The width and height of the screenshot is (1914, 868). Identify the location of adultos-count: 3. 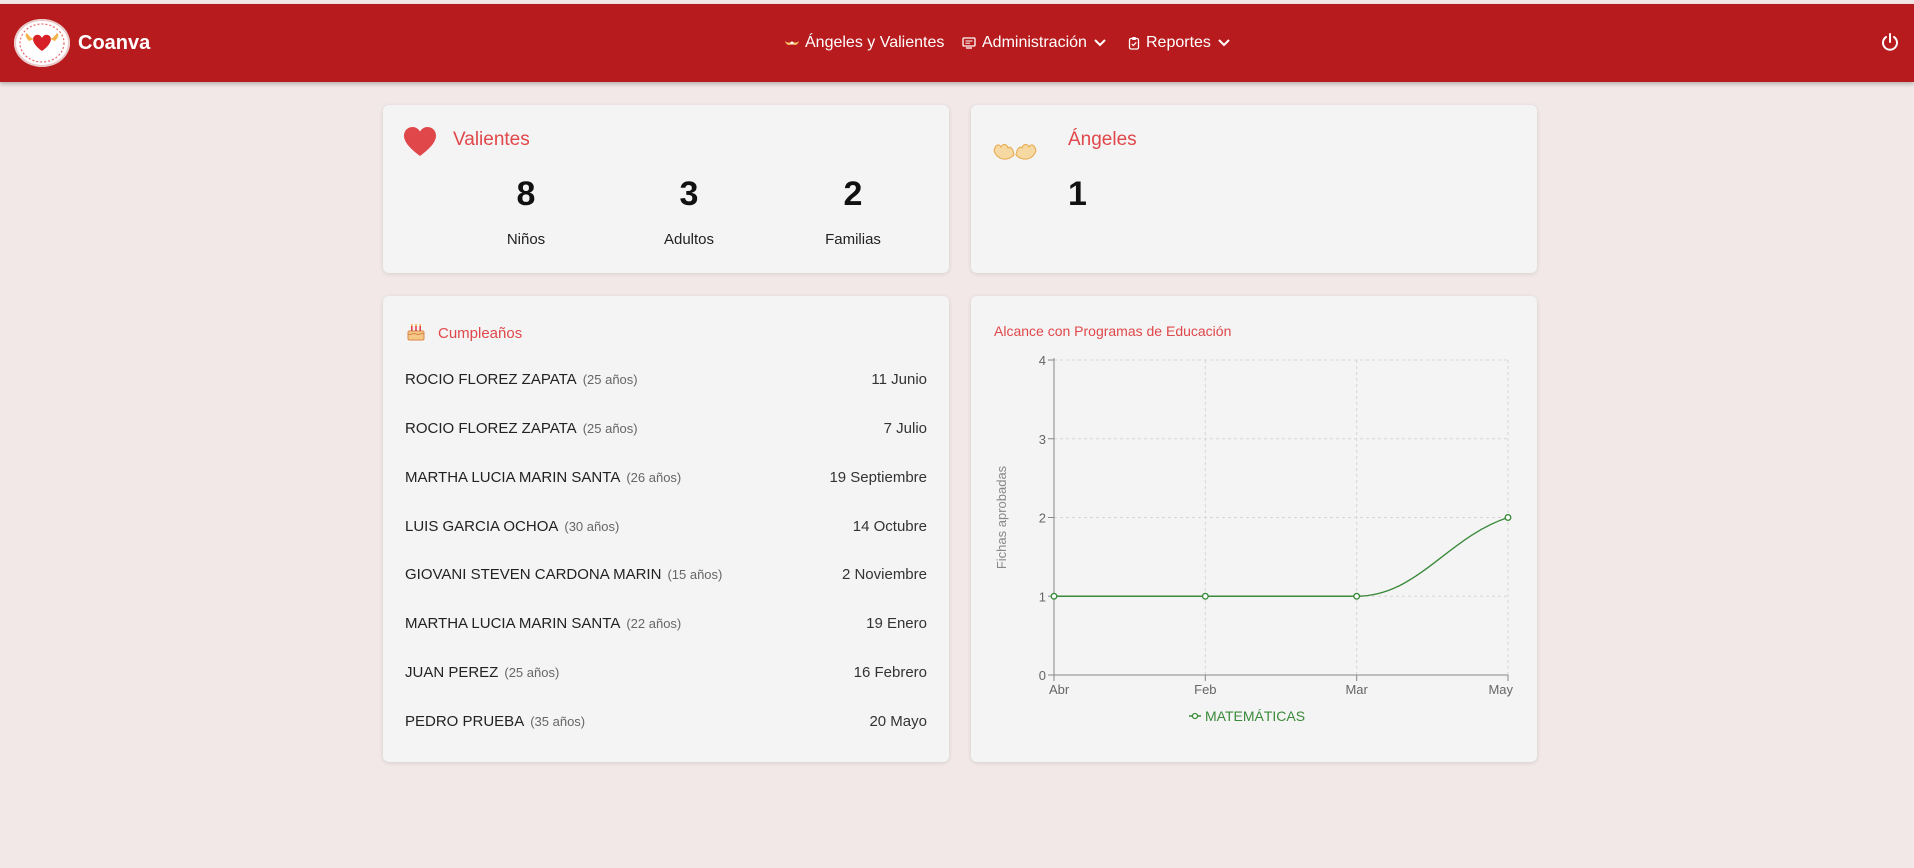
(689, 194).